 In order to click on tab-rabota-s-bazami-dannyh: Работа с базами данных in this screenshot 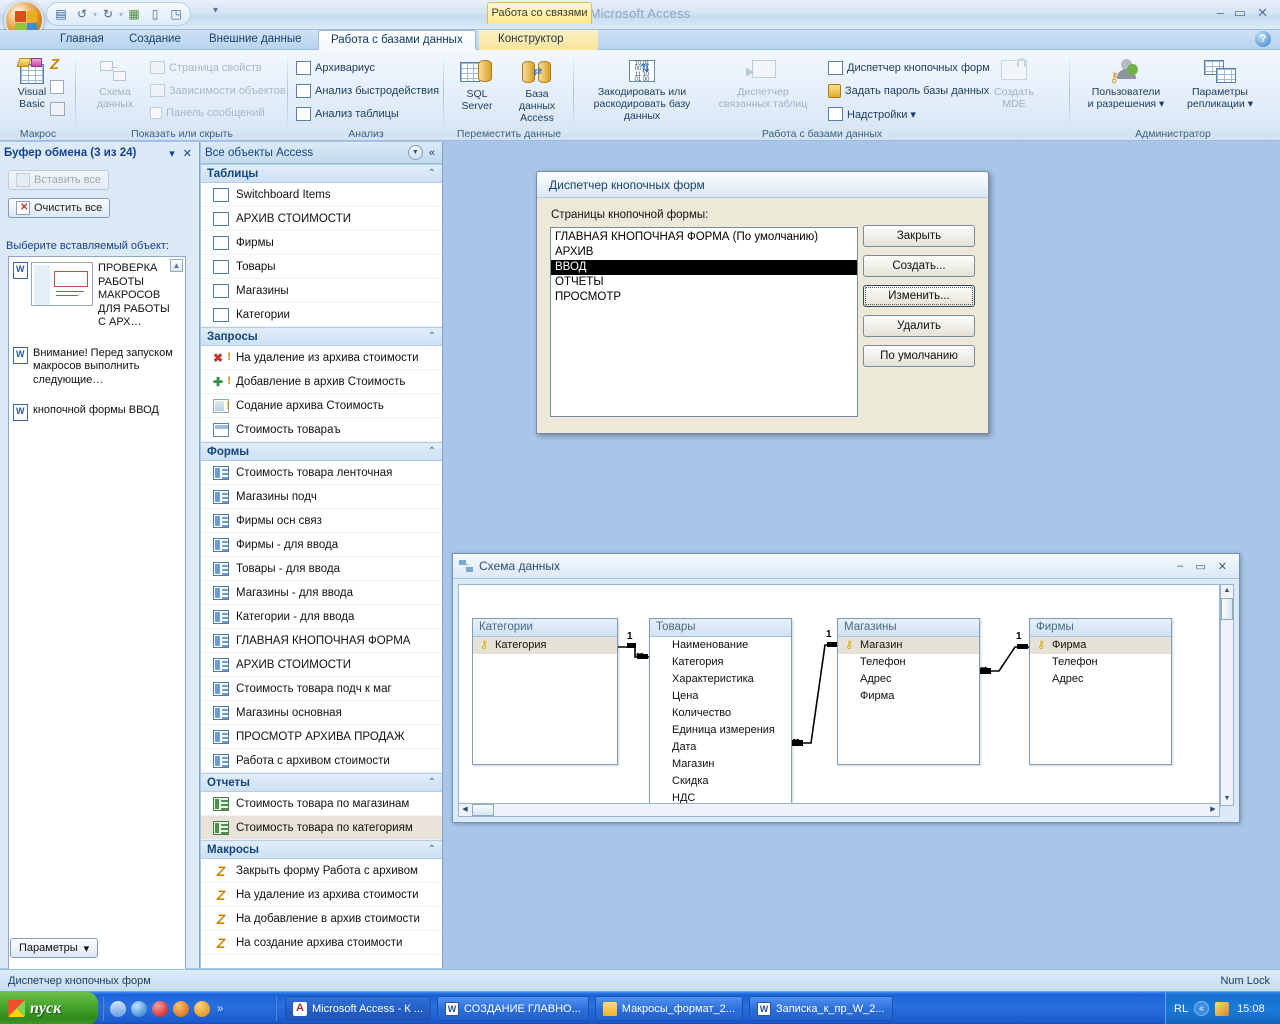, I will do `click(397, 40)`.